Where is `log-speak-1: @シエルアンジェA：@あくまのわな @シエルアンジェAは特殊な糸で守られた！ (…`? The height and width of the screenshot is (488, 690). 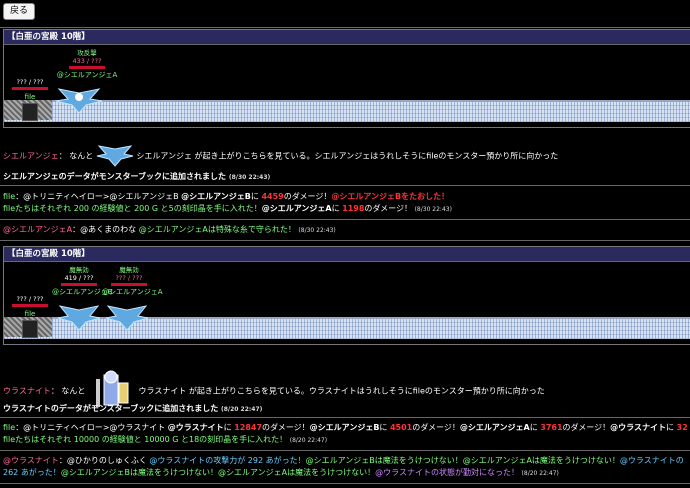
log-speak-1: @シエルアンジェA：@あくまのわな @シエルアンジェAは特殊な糸で守られた！ (… is located at coordinates (346, 230).